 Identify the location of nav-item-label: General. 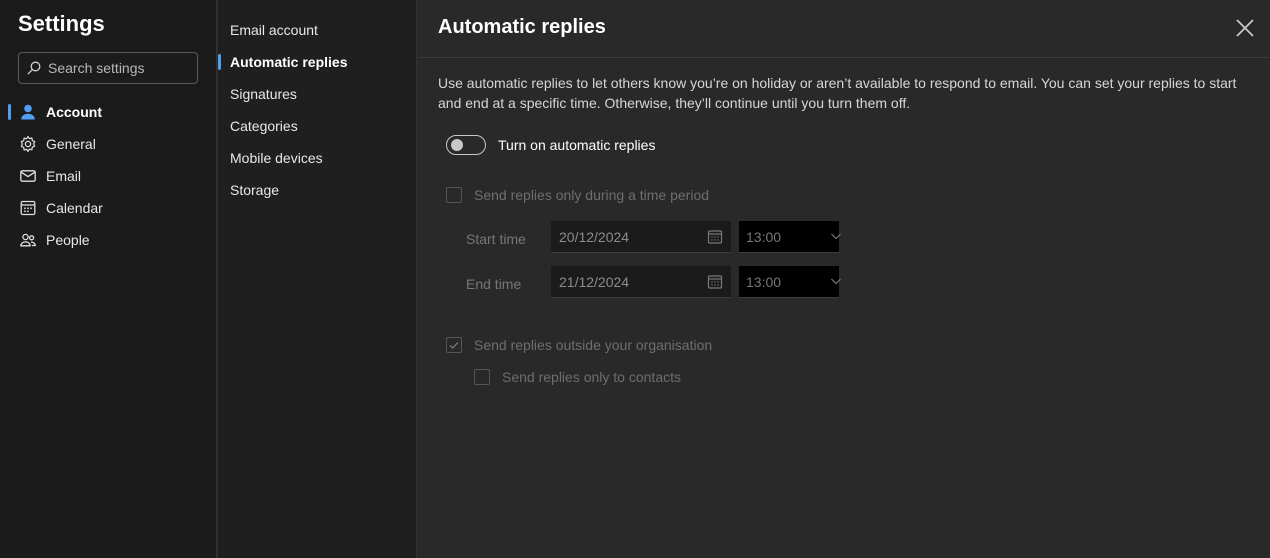
(71, 144).